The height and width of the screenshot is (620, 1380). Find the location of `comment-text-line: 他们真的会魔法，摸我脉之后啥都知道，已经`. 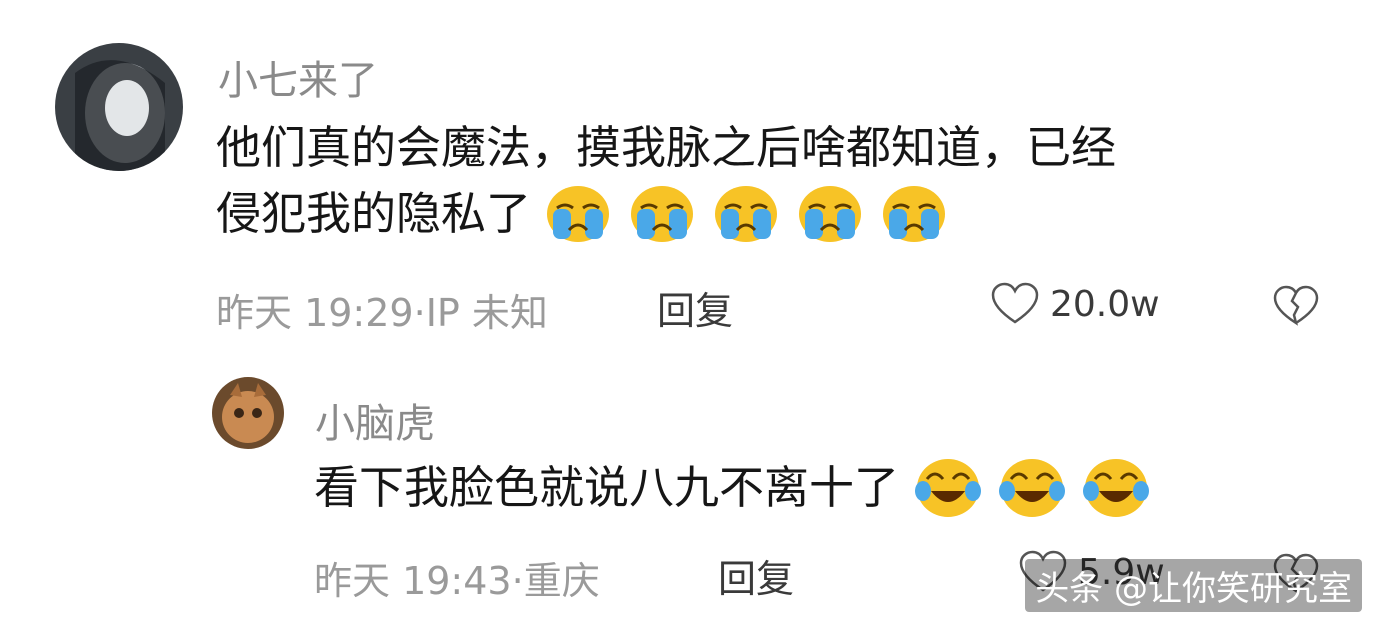

comment-text-line: 他们真的会魔法，摸我脉之后啥都知道，已经 is located at coordinates (666, 147).